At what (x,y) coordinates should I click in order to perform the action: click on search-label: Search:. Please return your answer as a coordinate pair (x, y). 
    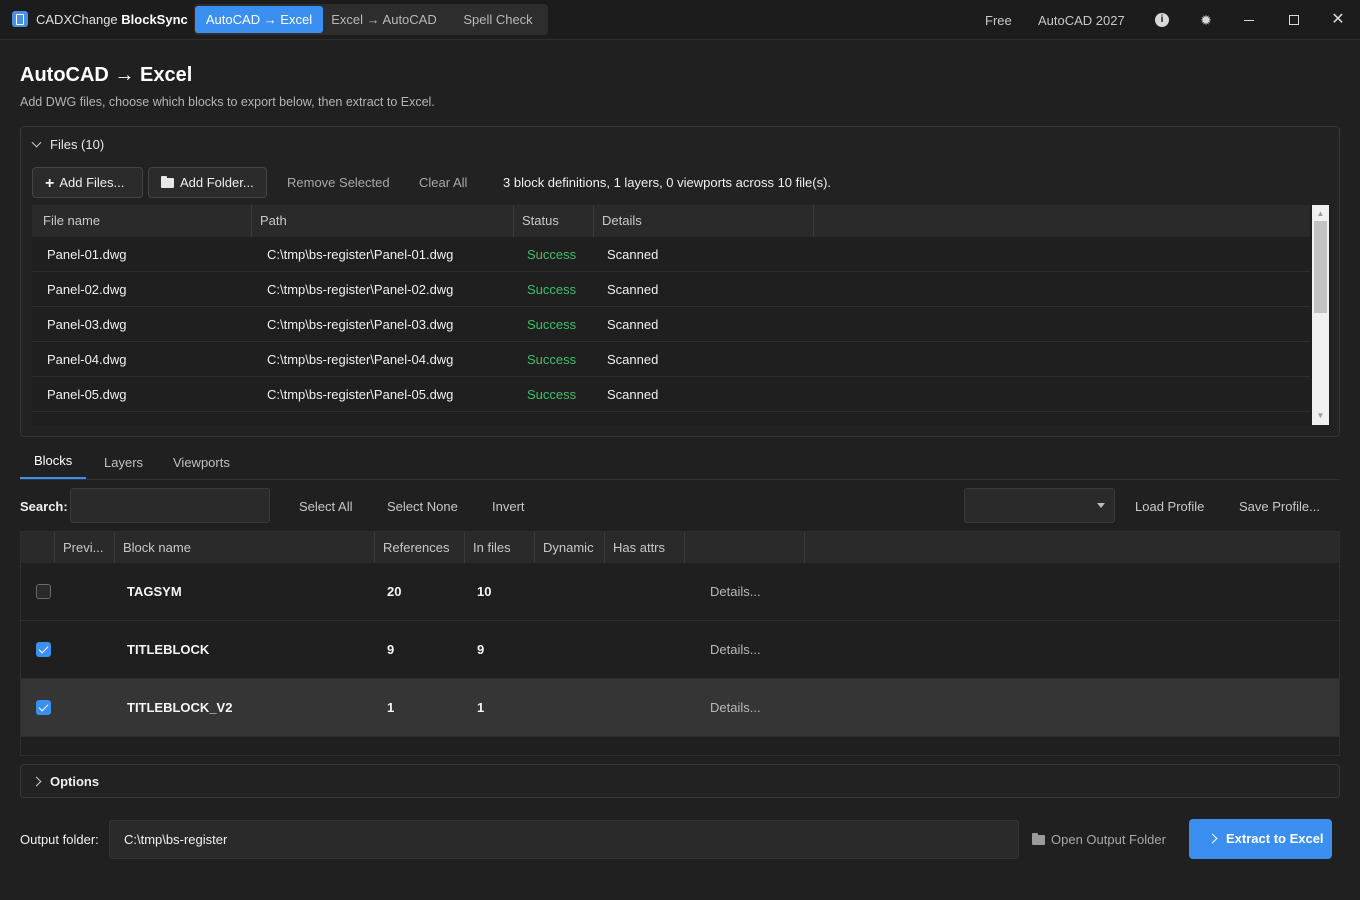
    Looking at the image, I should click on (44, 506).